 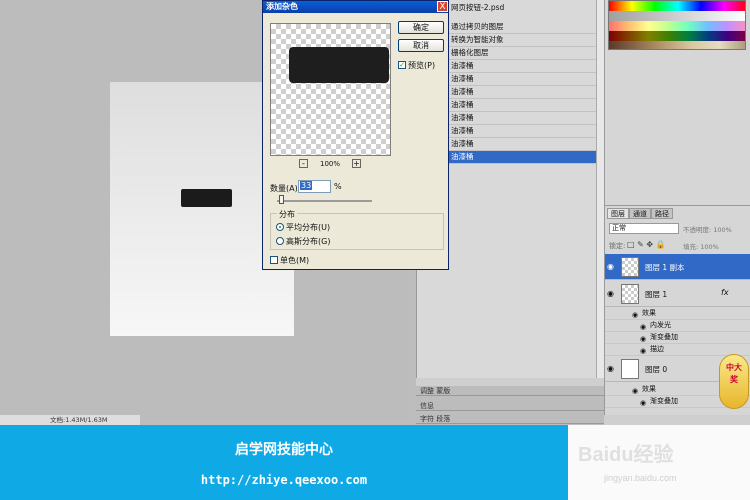 What do you see at coordinates (640, 478) in the screenshot?
I see `watermark-url: jingyan.baidu.com` at bounding box center [640, 478].